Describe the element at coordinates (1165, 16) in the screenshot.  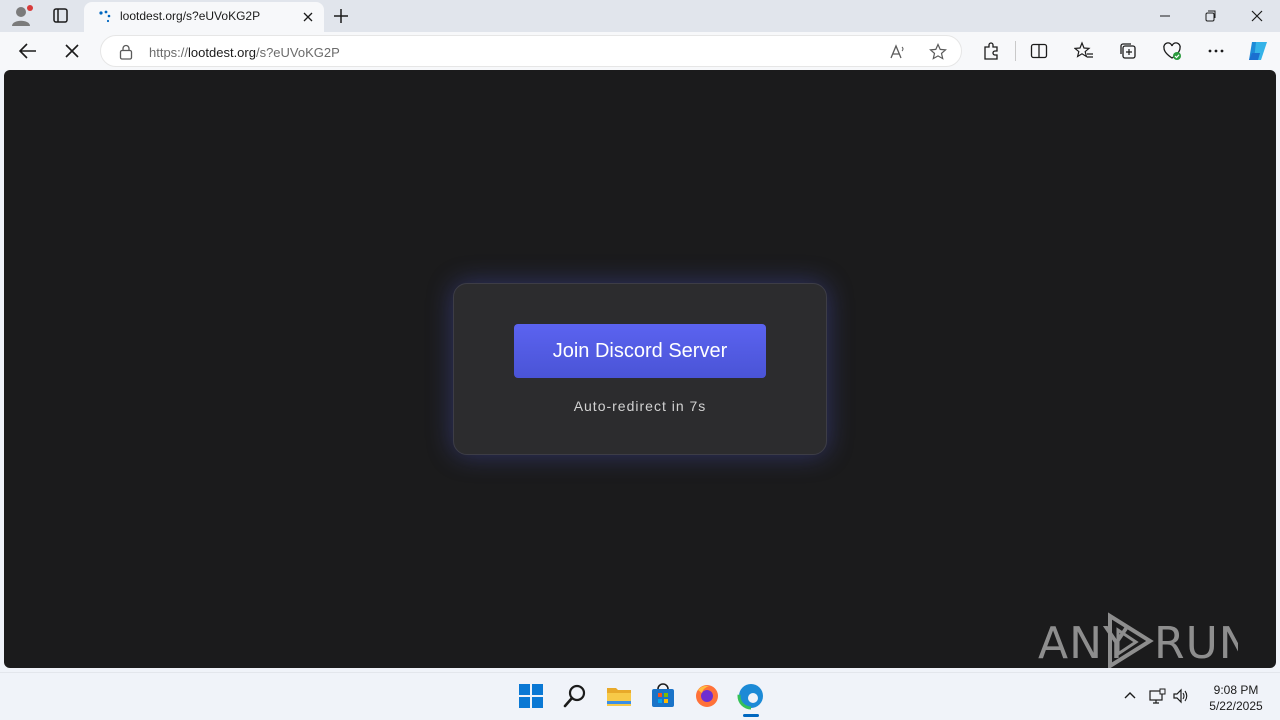
I see `minimize-icon` at that location.